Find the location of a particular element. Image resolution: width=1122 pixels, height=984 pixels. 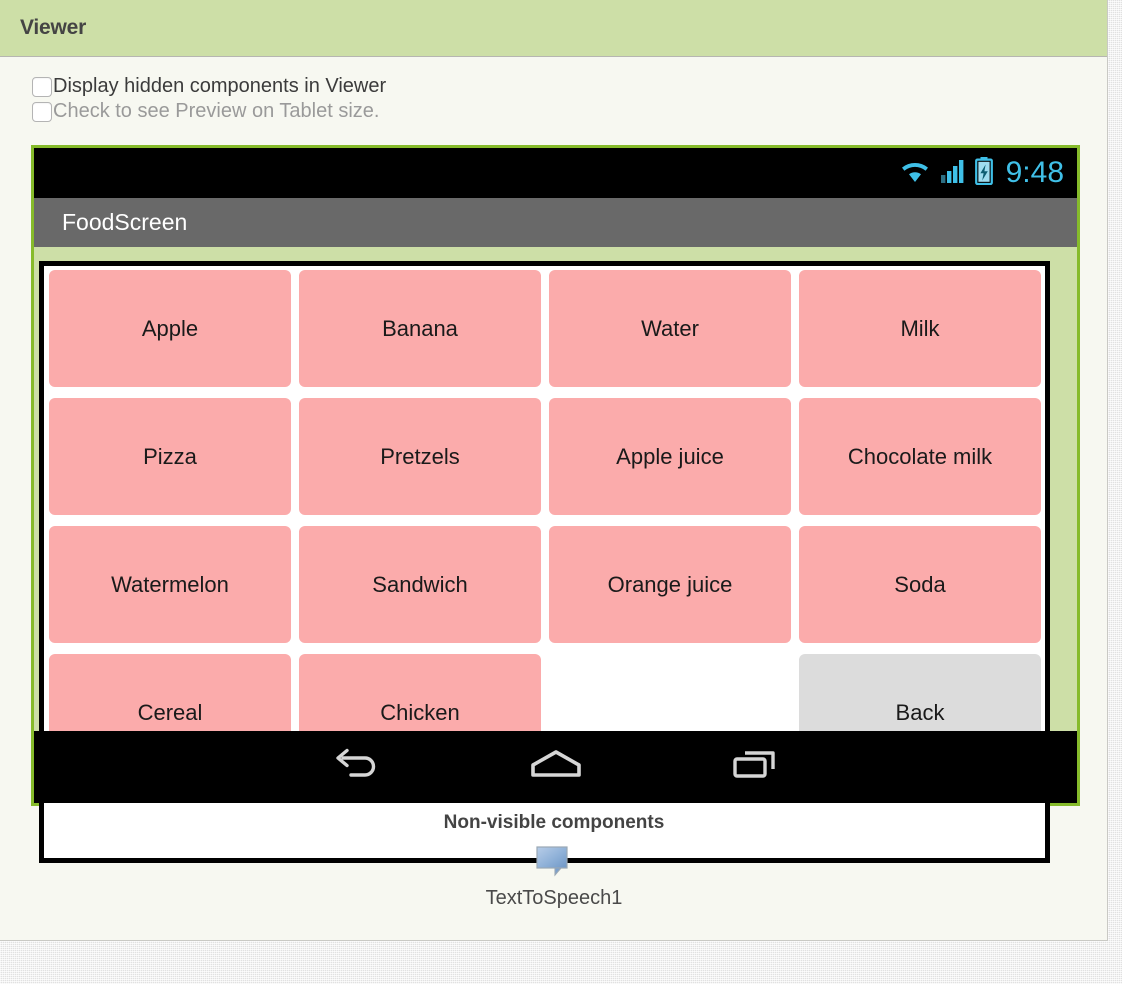

food-button: Chocolate milk is located at coordinates (920, 456).